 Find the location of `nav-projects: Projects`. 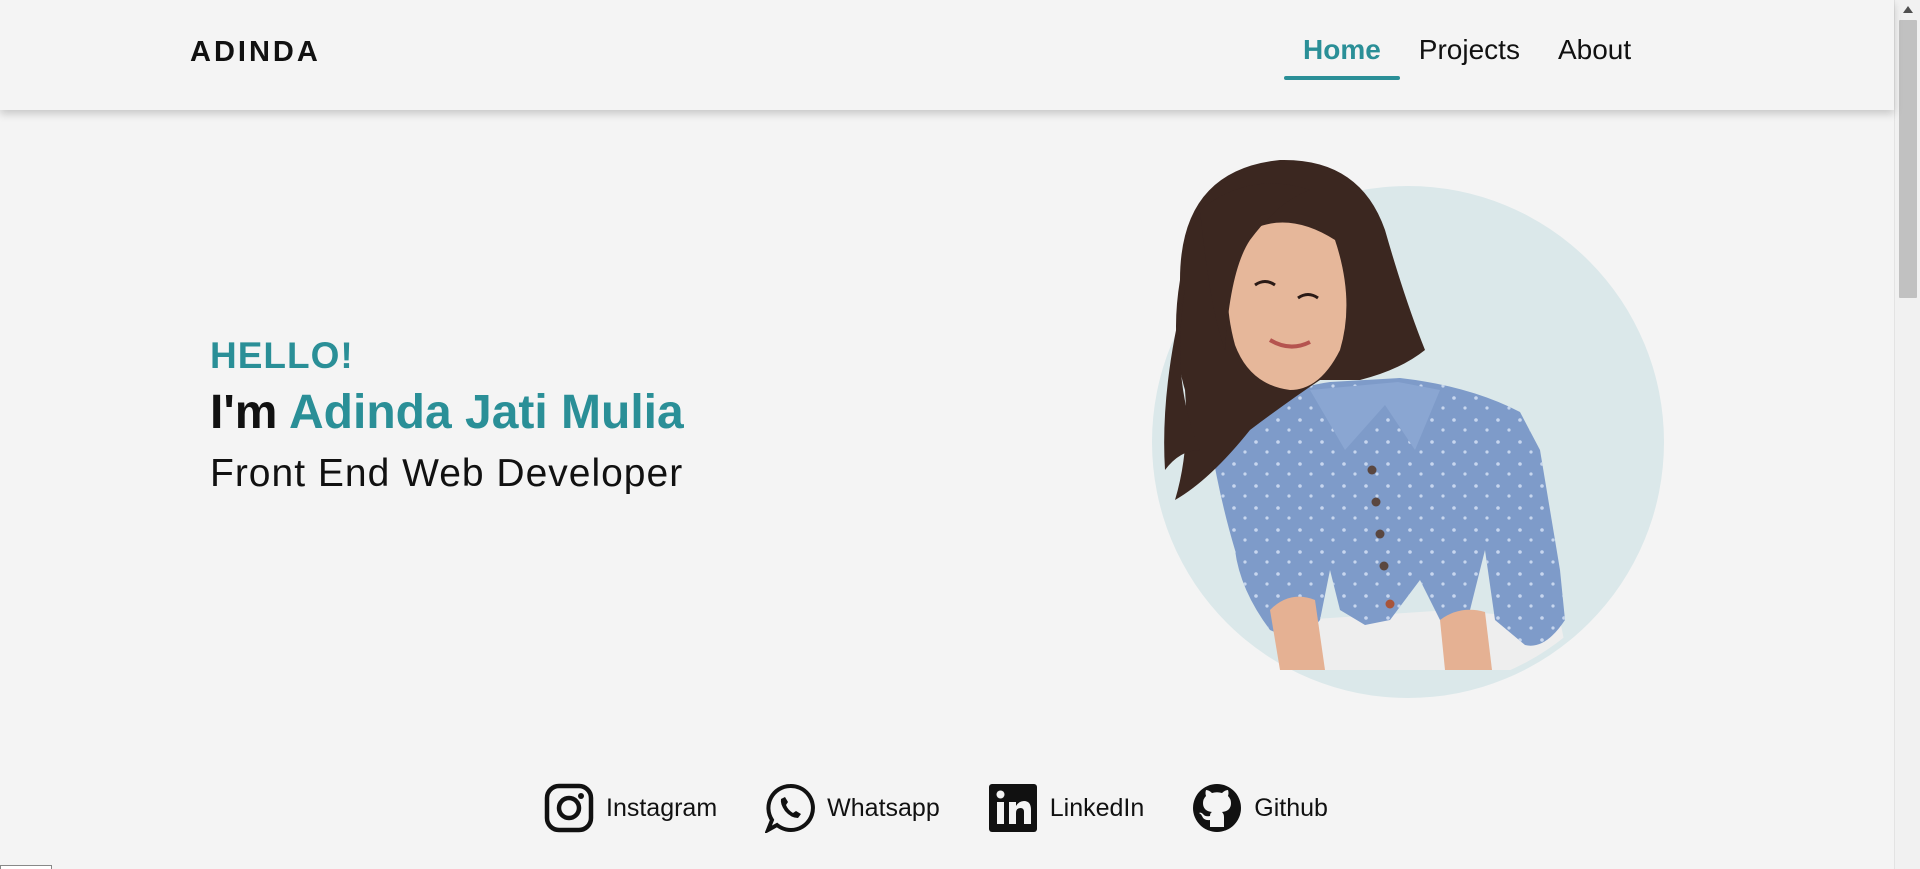

nav-projects: Projects is located at coordinates (1469, 55).